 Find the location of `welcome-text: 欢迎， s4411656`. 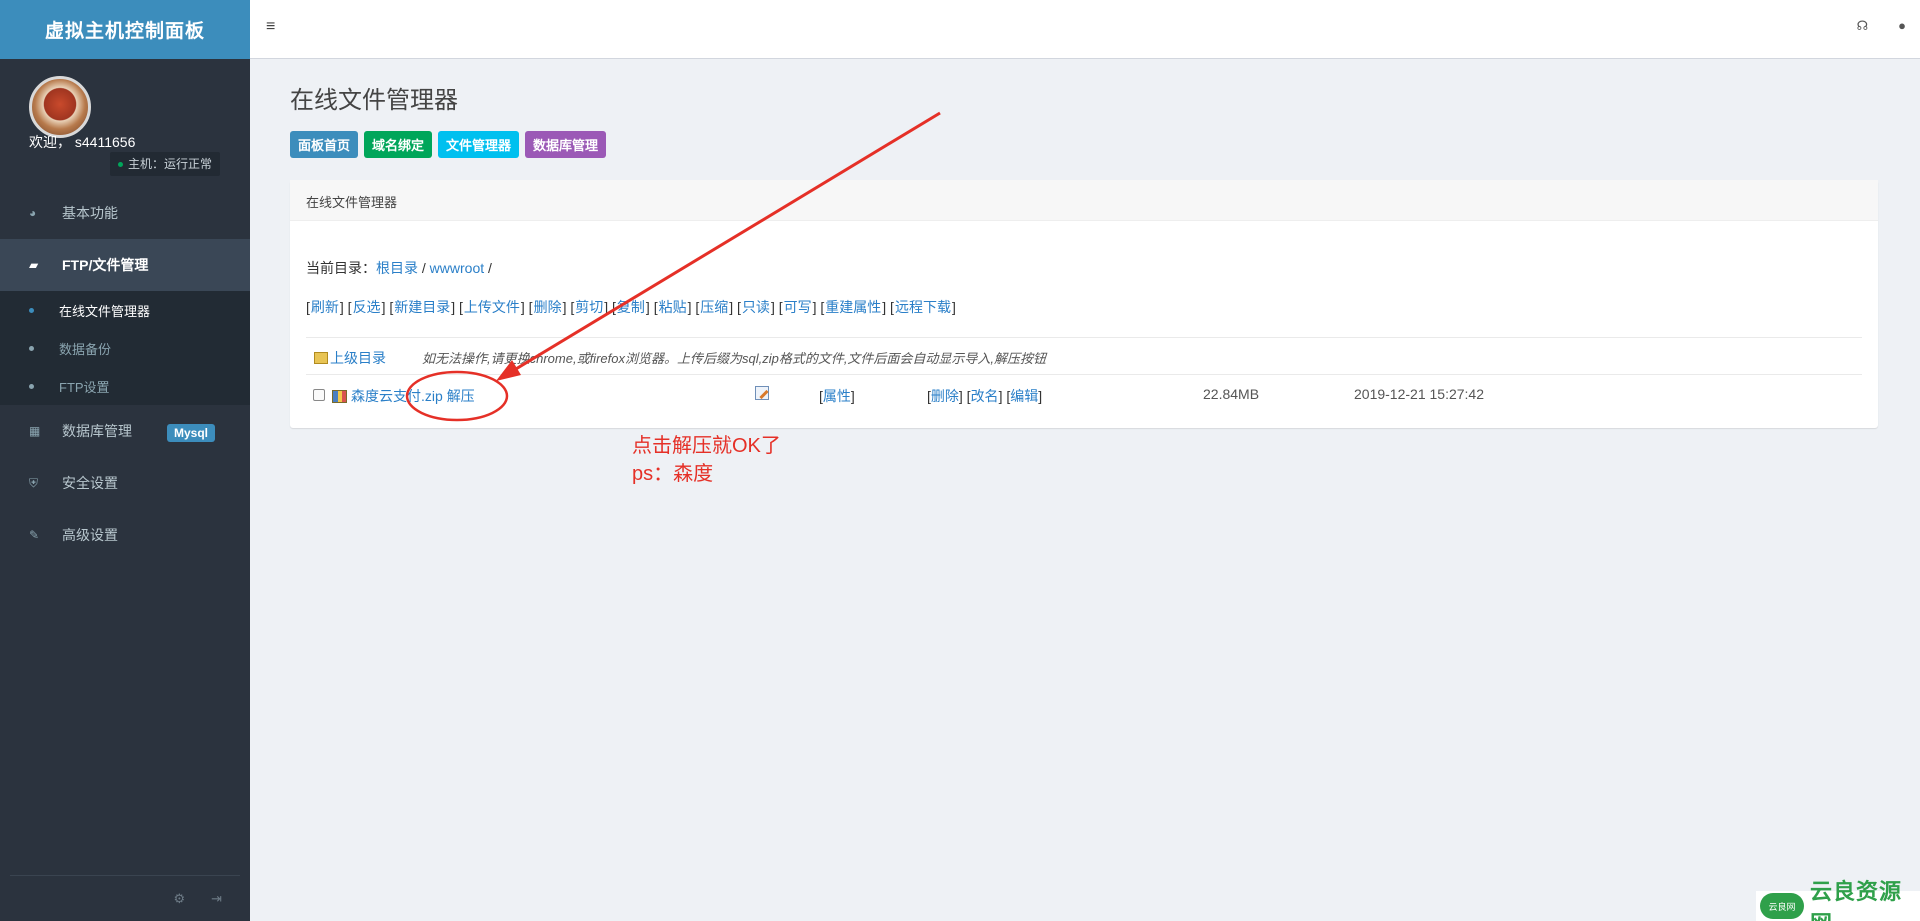

welcome-text: 欢迎， s4411656 is located at coordinates (82, 142).